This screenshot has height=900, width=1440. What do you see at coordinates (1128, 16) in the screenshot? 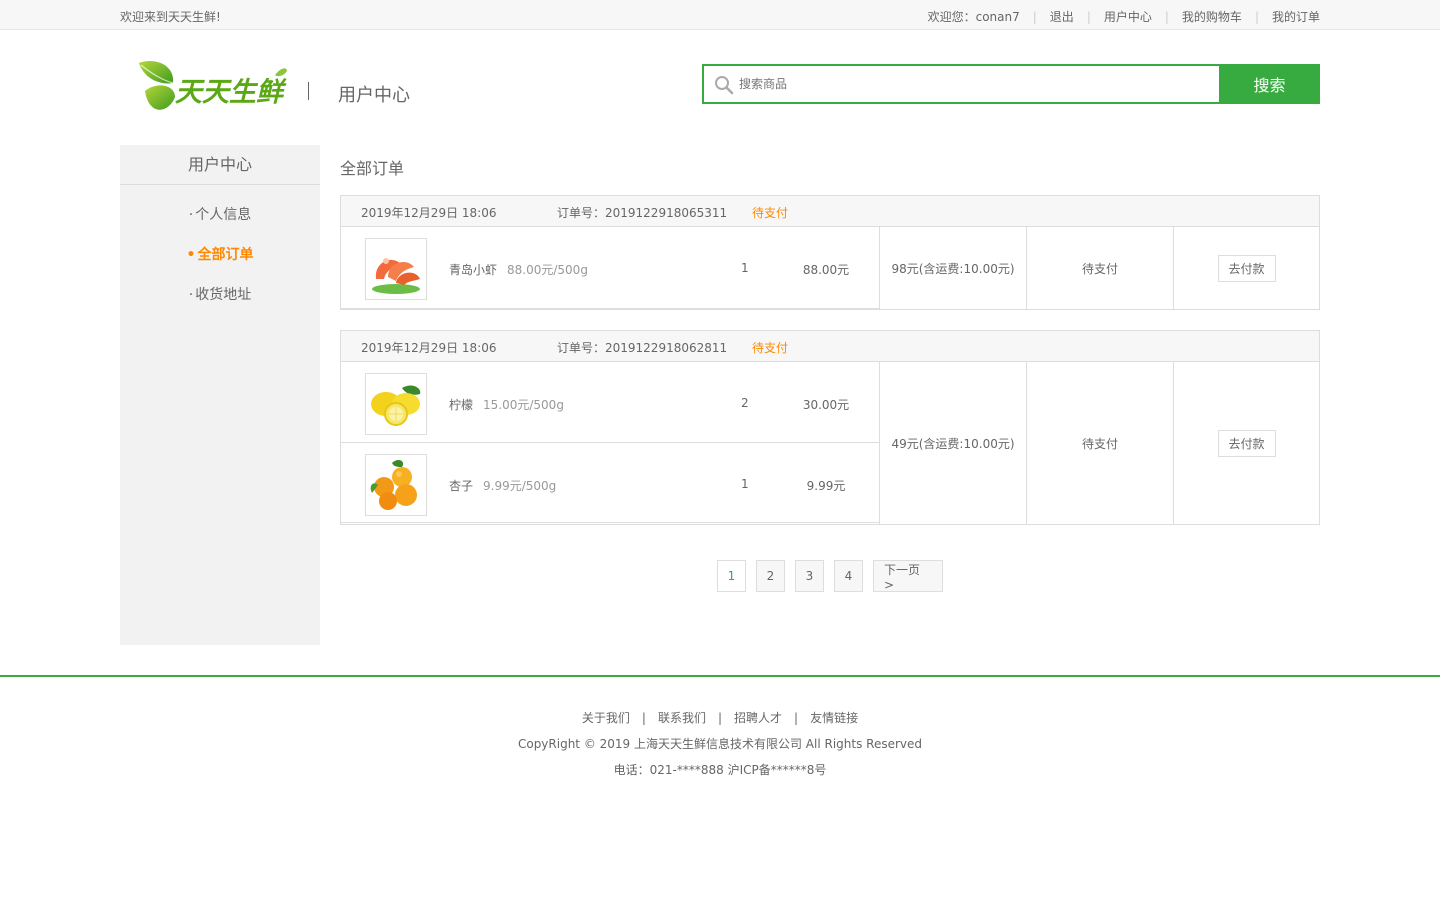
I see `user-center-link: 用户中心` at bounding box center [1128, 16].